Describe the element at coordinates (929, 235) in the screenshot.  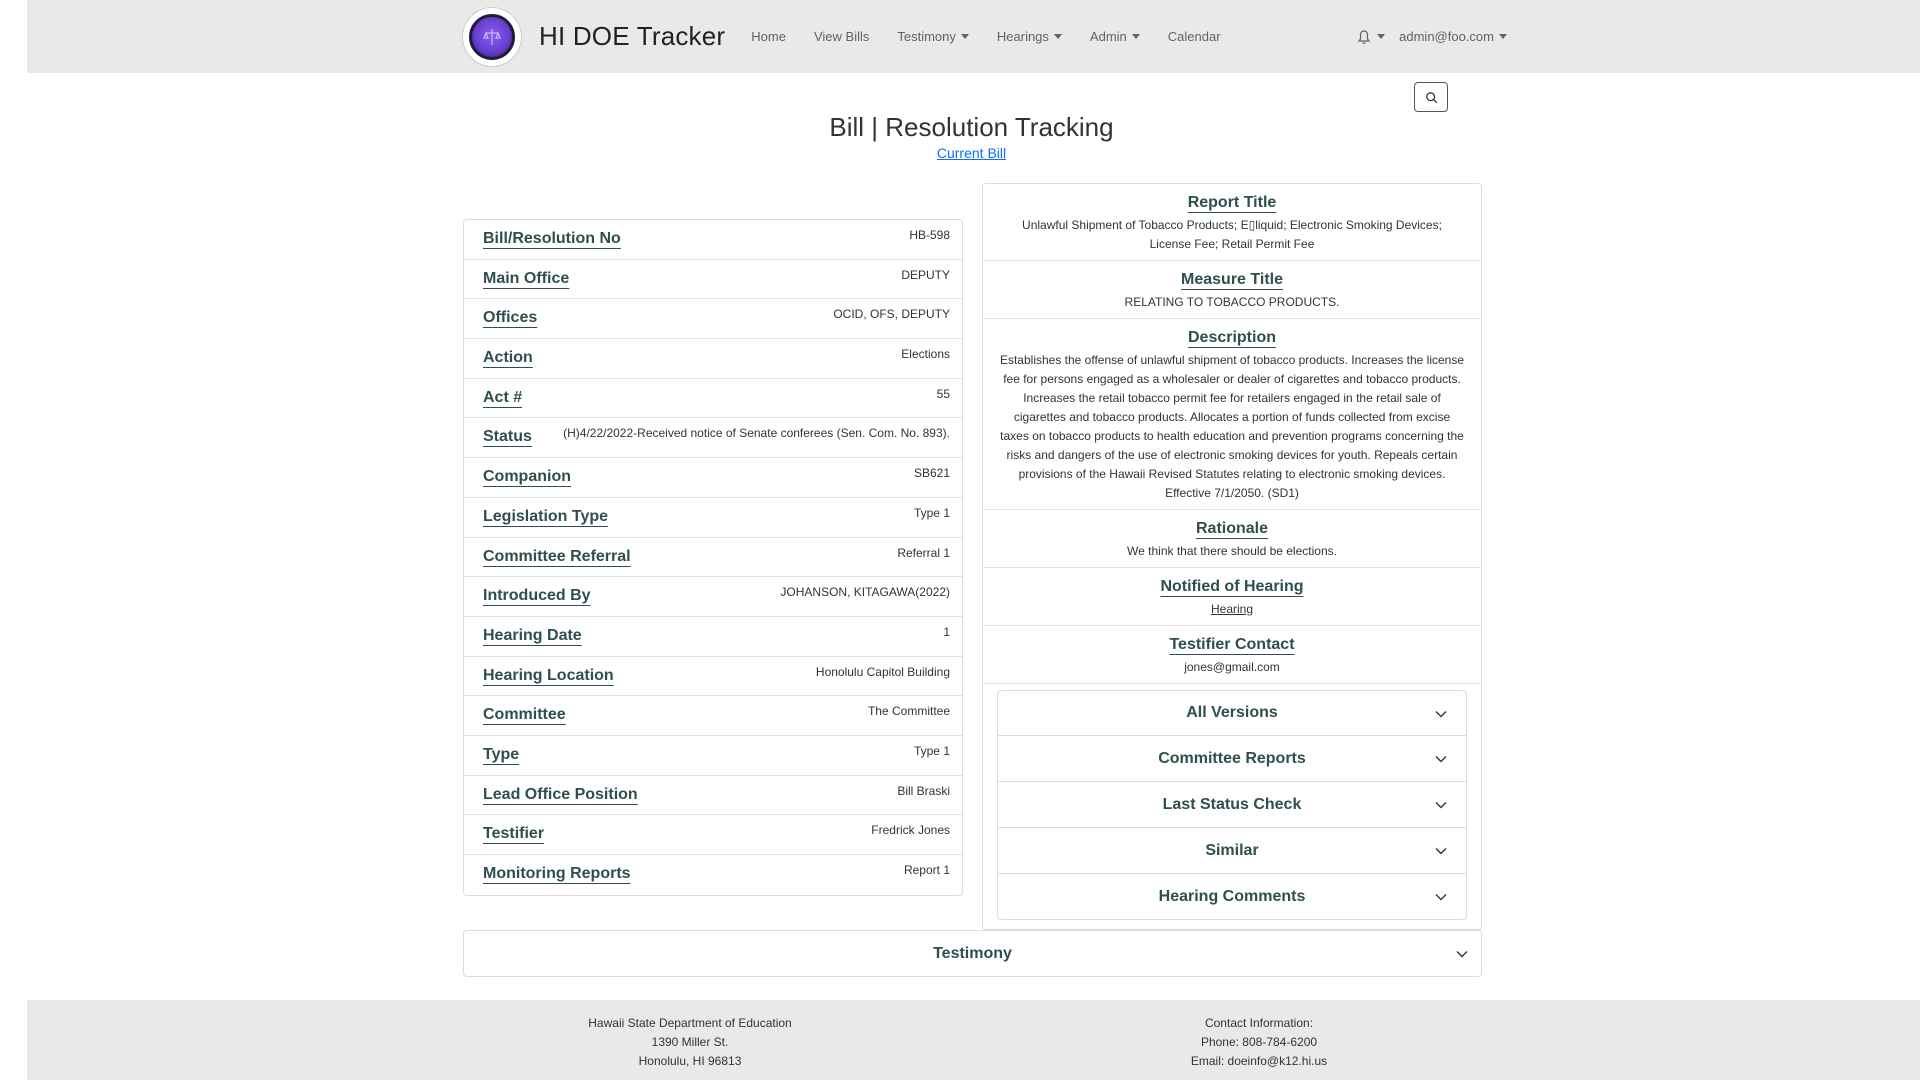
I see `bill-field-value: HB-598` at that location.